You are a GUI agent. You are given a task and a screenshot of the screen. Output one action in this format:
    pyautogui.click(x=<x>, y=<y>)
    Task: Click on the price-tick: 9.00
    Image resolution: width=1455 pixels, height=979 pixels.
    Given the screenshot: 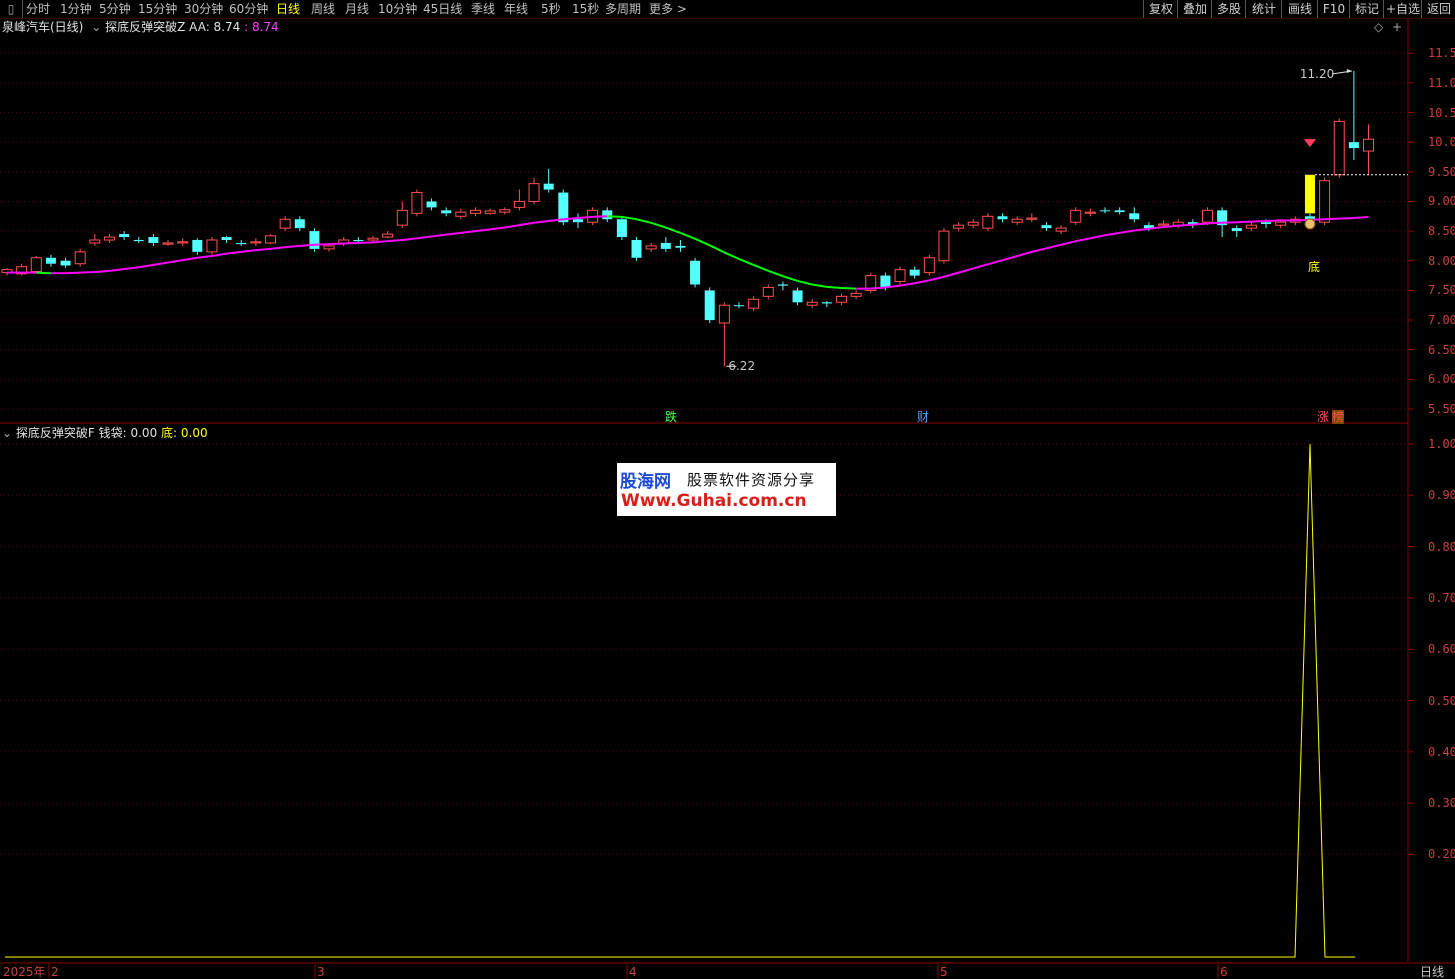 What is the action you would take?
    pyautogui.click(x=1441, y=201)
    